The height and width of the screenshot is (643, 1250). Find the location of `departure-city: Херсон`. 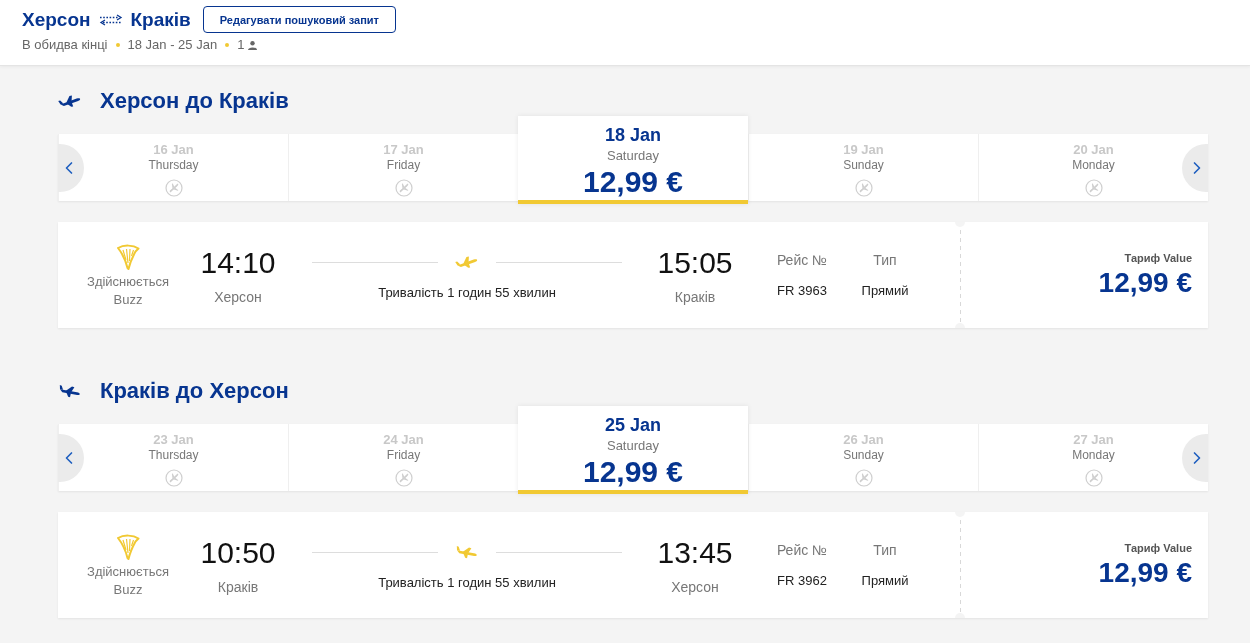

departure-city: Херсон is located at coordinates (238, 297).